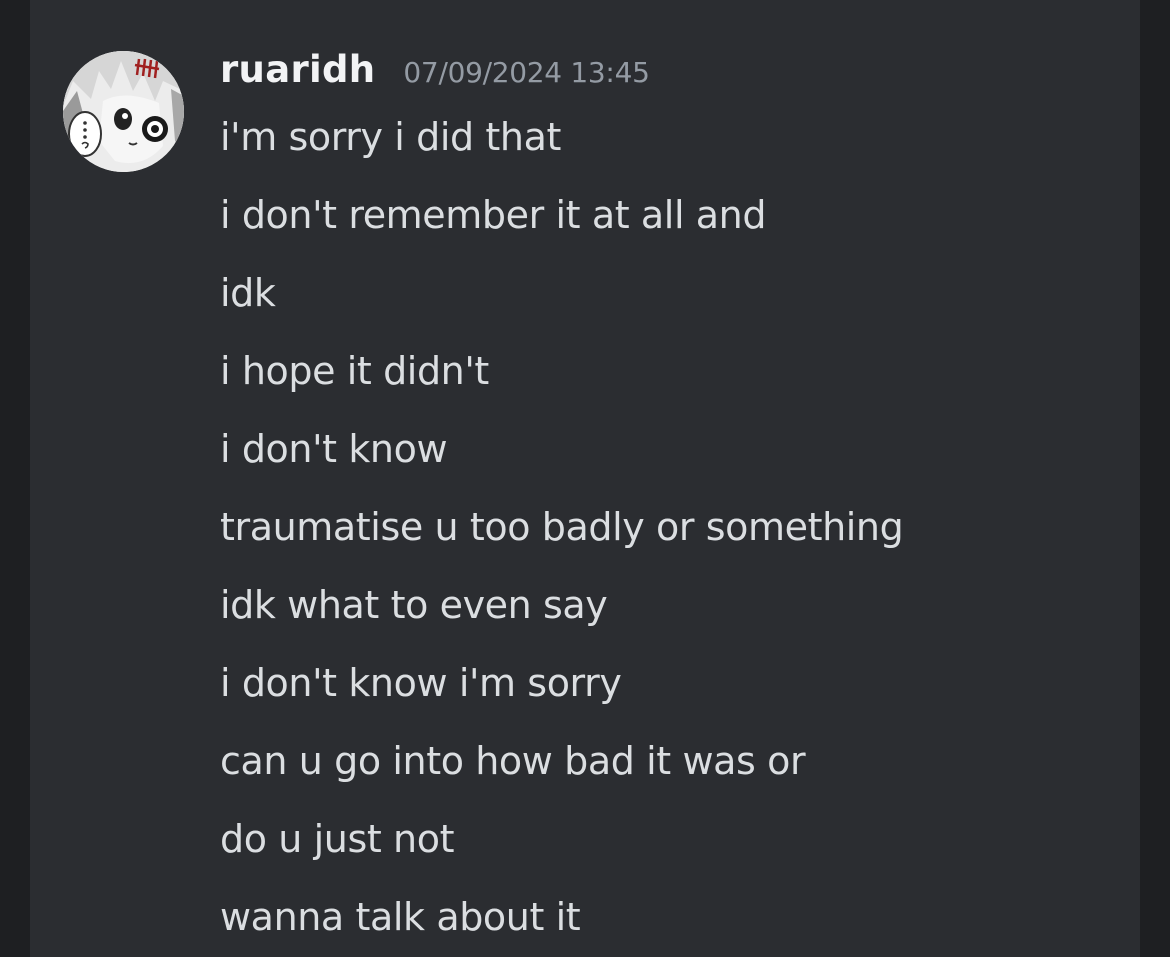  What do you see at coordinates (297, 69) in the screenshot?
I see `username: ruaridh` at bounding box center [297, 69].